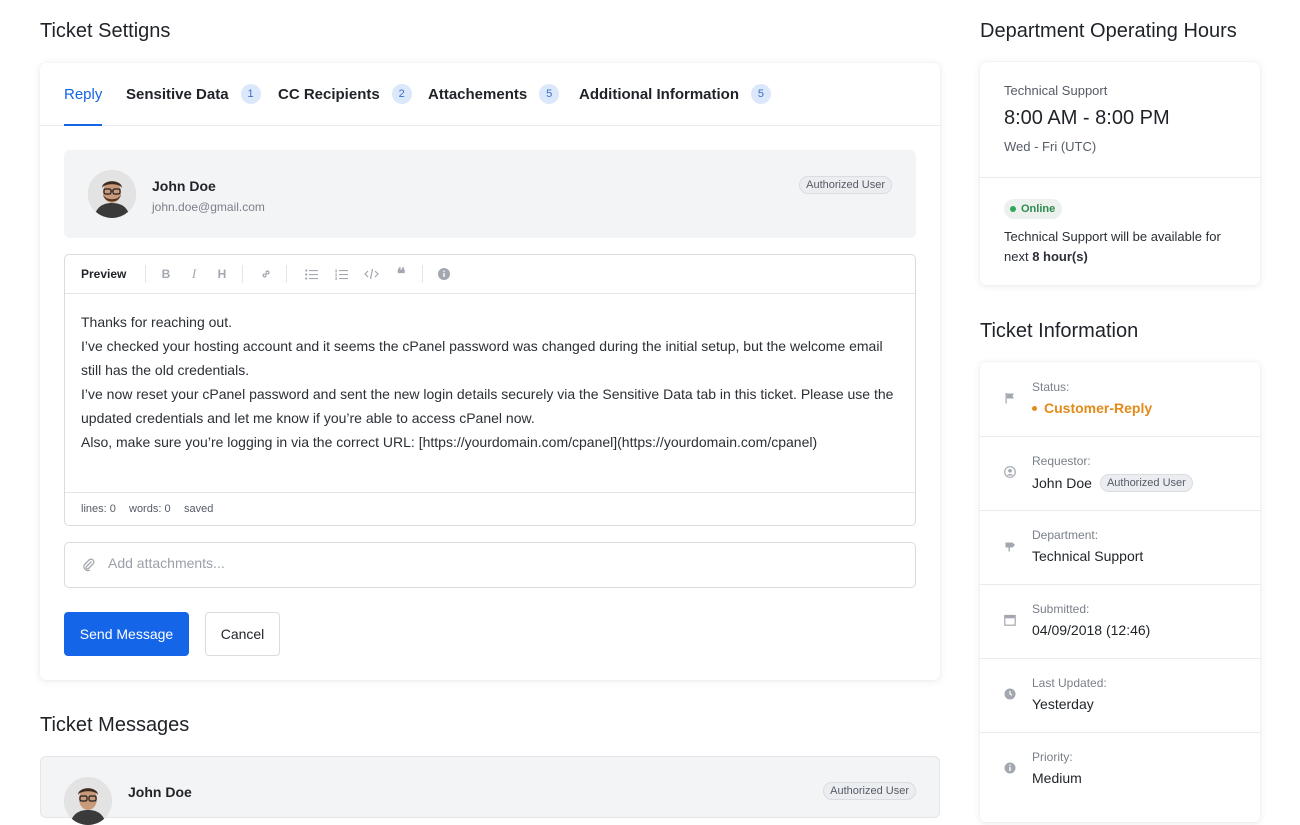 The image size is (1300, 825). What do you see at coordinates (1059, 331) in the screenshot?
I see `ticket-information-title: Ticket Information` at bounding box center [1059, 331].